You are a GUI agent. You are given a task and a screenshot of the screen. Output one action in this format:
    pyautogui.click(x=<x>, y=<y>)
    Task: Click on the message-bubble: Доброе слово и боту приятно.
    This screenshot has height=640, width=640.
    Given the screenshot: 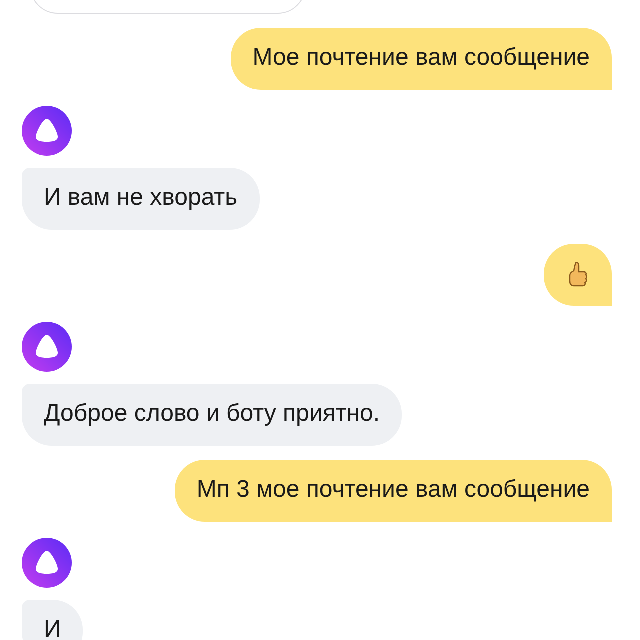 What is the action you would take?
    pyautogui.click(x=212, y=415)
    